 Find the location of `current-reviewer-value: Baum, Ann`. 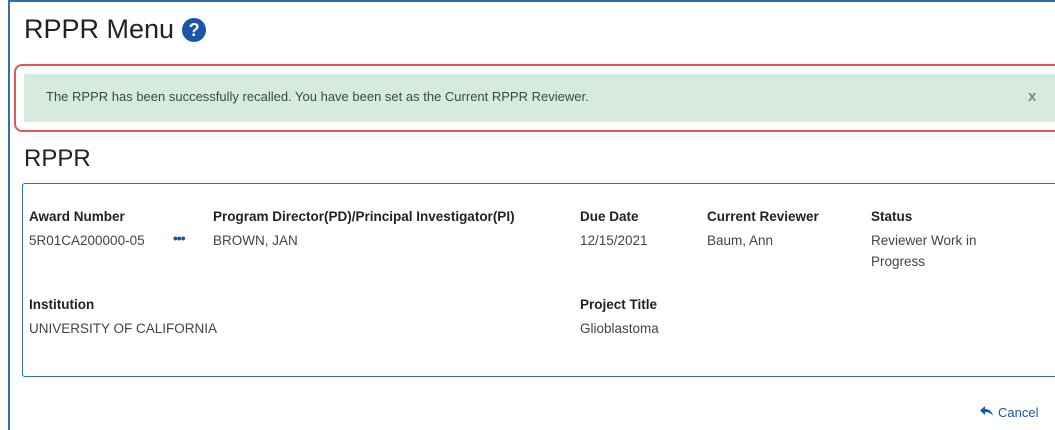

current-reviewer-value: Baum, Ann is located at coordinates (740, 240).